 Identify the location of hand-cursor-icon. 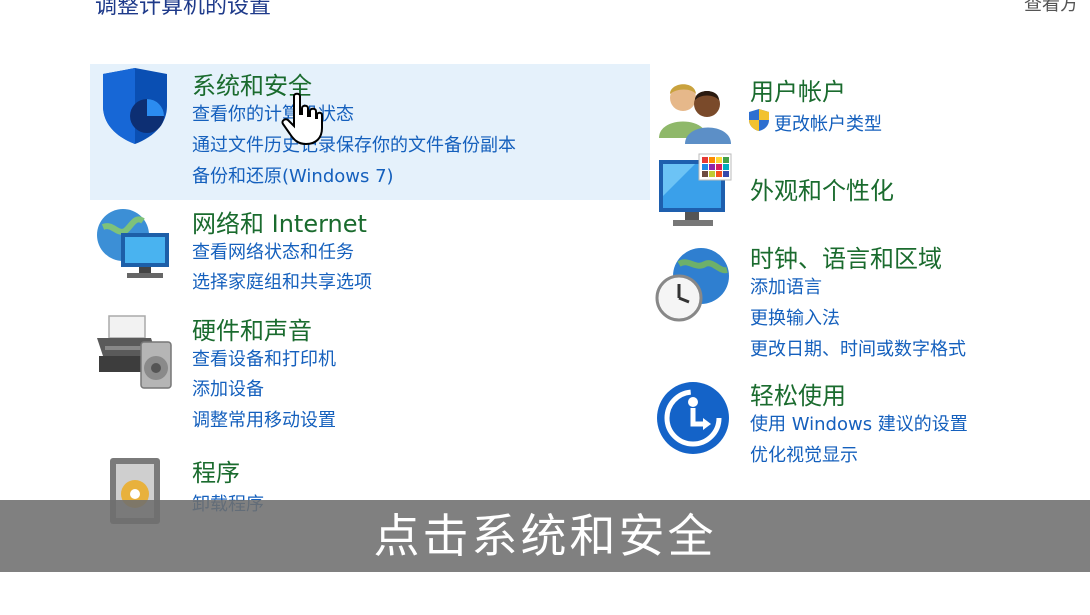
(302, 119).